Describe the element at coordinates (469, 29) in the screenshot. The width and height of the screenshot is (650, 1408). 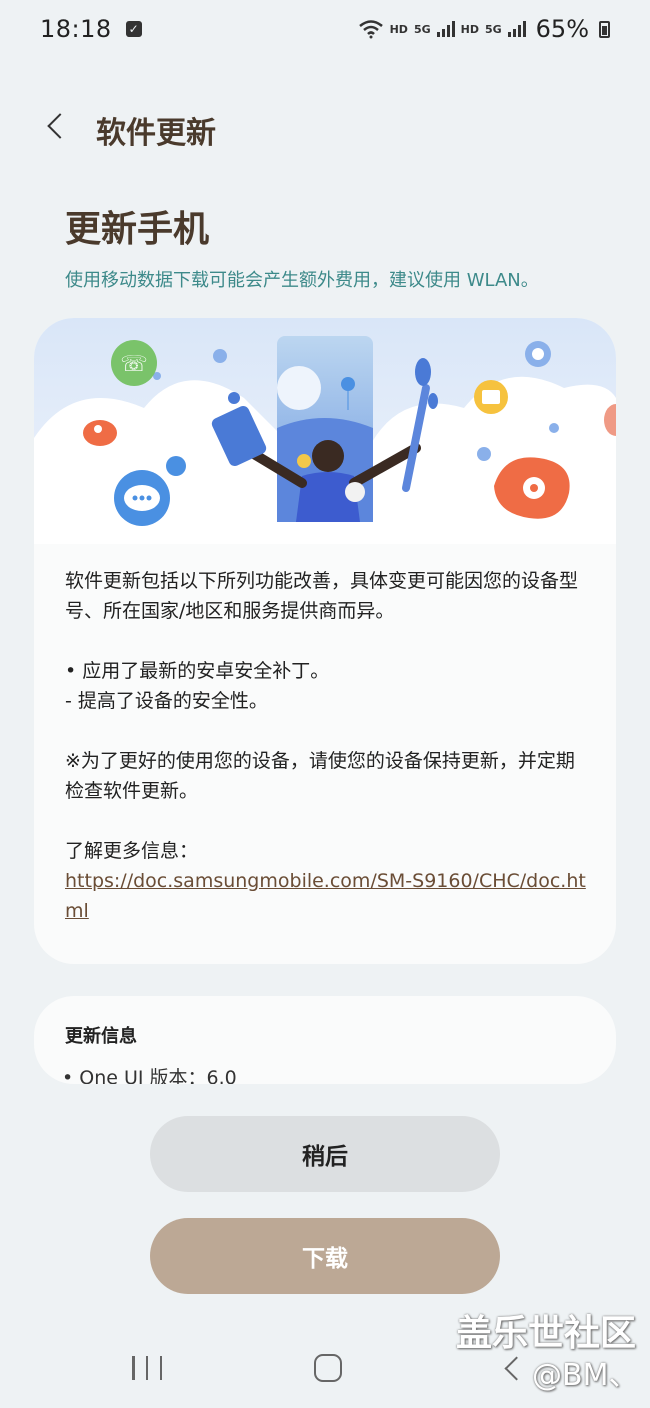
I see `hd-label-2: HD` at that location.